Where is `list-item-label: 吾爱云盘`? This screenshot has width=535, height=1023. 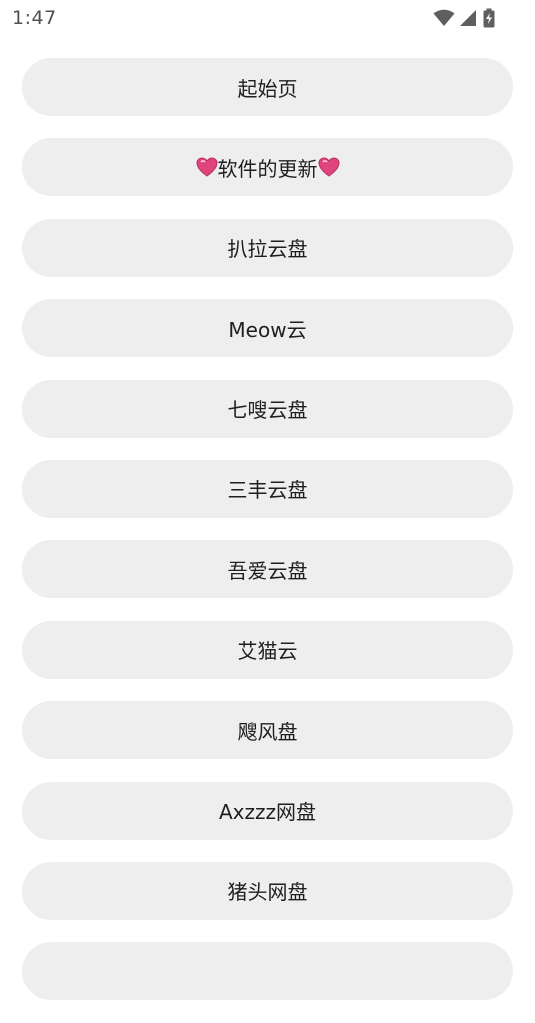
list-item-label: 吾爱云盘 is located at coordinates (267, 570).